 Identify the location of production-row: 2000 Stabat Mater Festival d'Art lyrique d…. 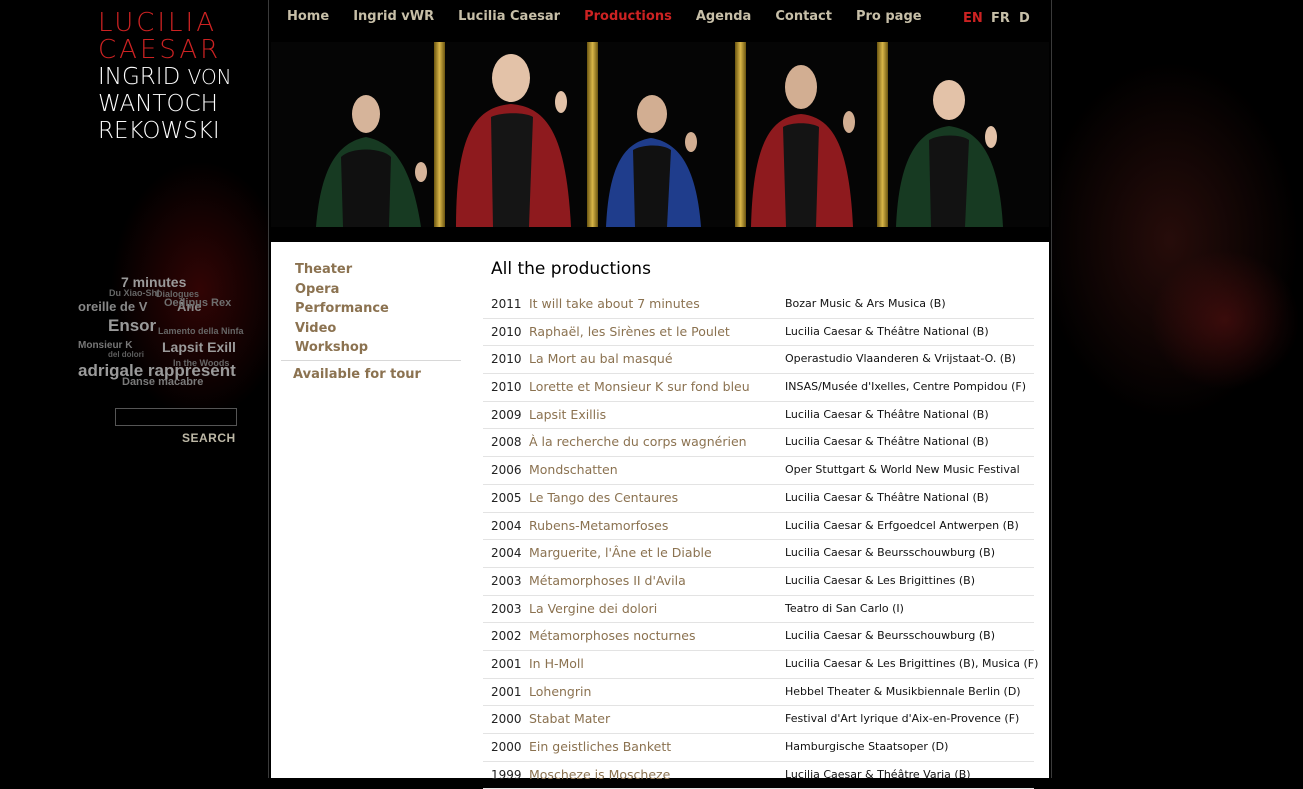
(758, 720).